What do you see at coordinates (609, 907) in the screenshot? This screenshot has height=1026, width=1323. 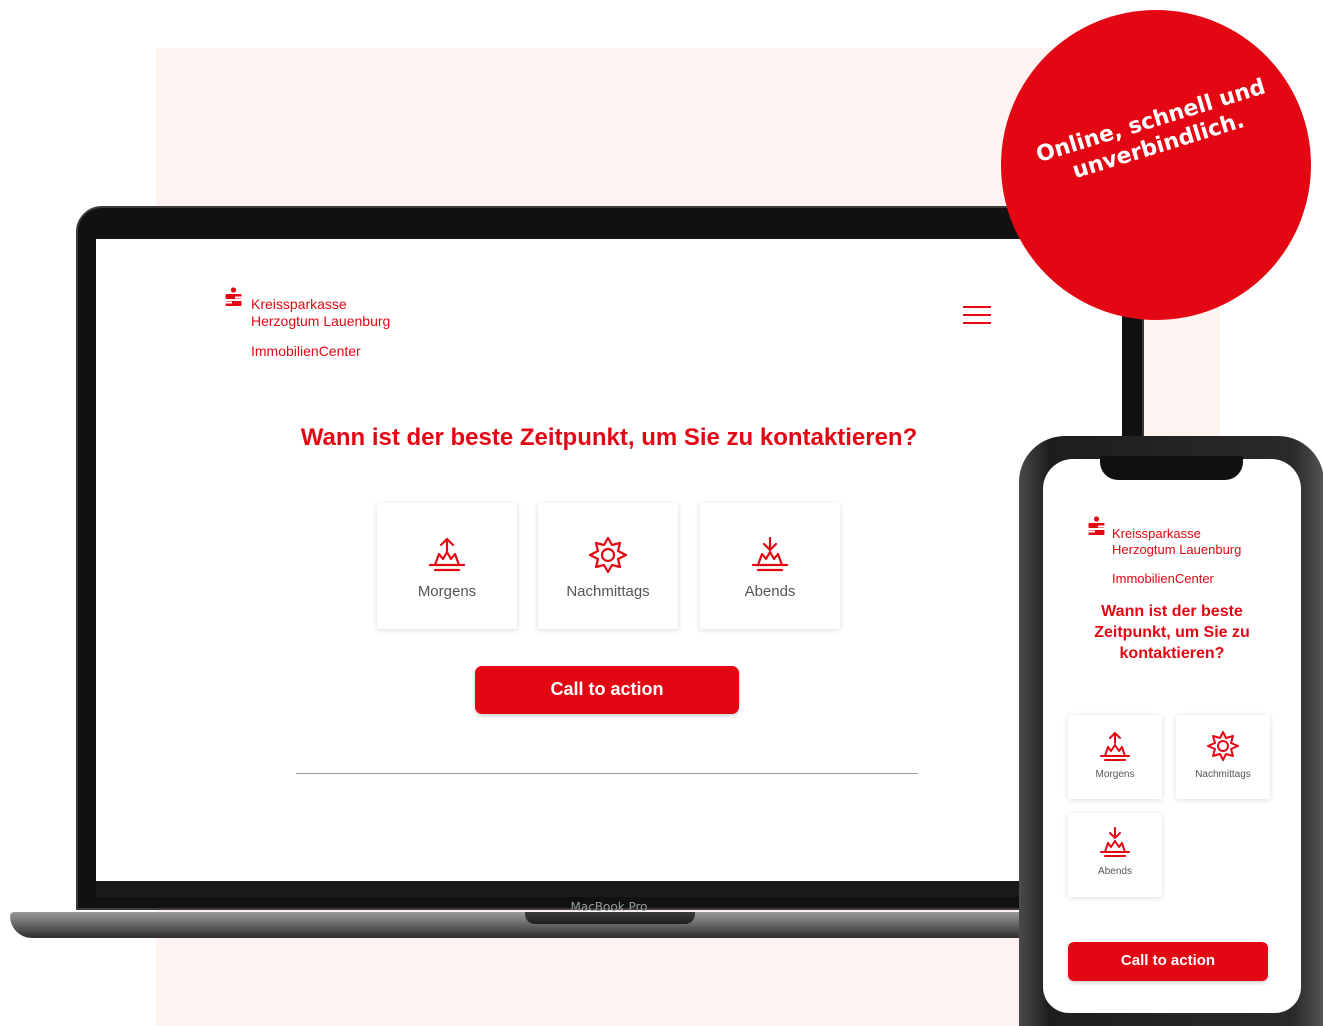 I see `device-label: MacBook Pro` at bounding box center [609, 907].